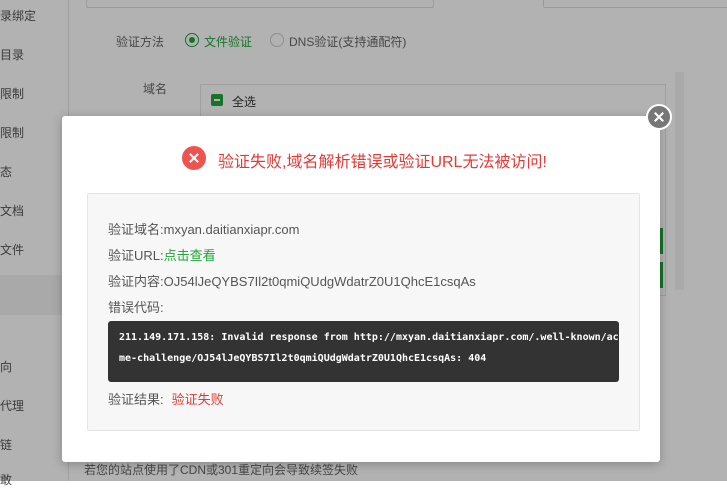 The height and width of the screenshot is (488, 727). What do you see at coordinates (136, 229) in the screenshot?
I see `domain-row-label: 验证域名:` at bounding box center [136, 229].